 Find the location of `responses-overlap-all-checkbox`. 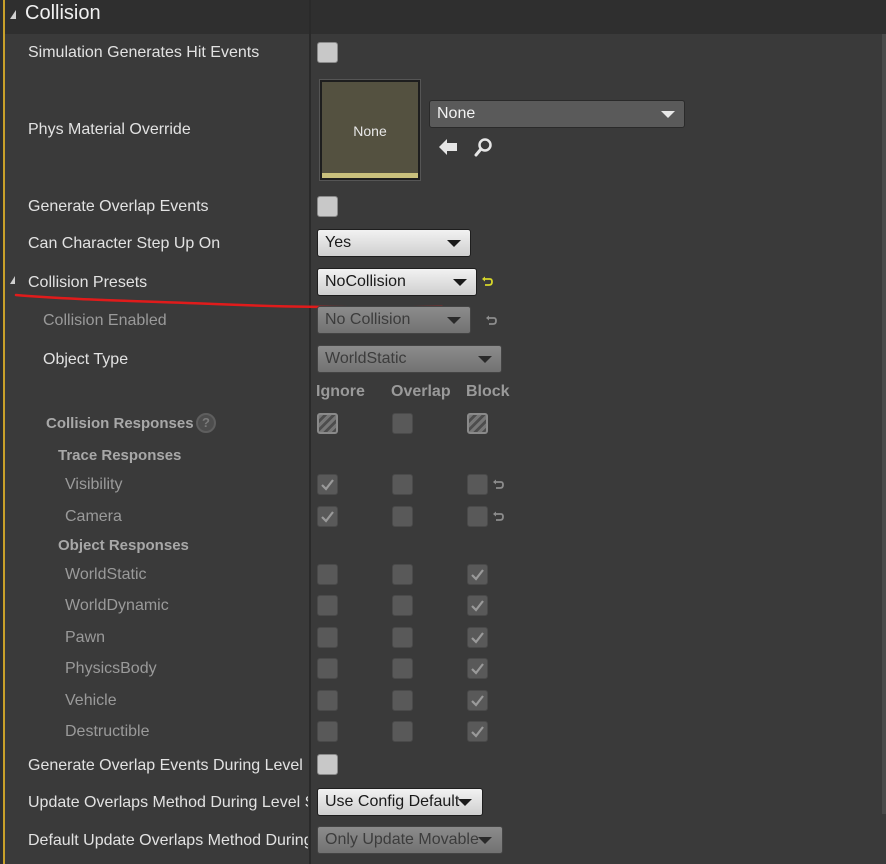

responses-overlap-all-checkbox is located at coordinates (402, 423).